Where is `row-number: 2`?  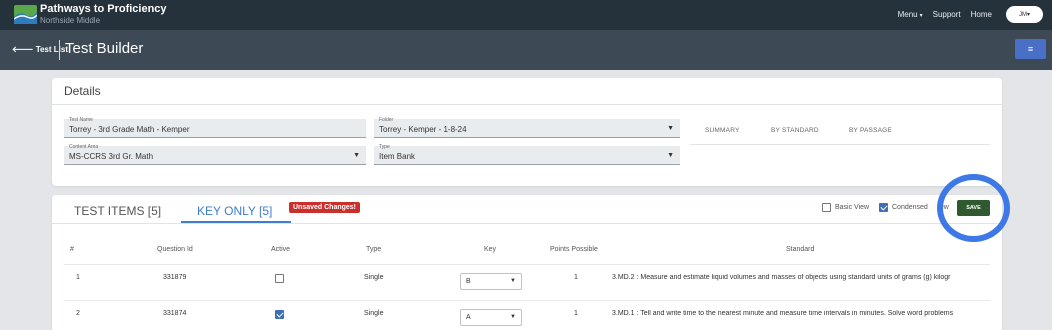
row-number: 2 is located at coordinates (78, 313).